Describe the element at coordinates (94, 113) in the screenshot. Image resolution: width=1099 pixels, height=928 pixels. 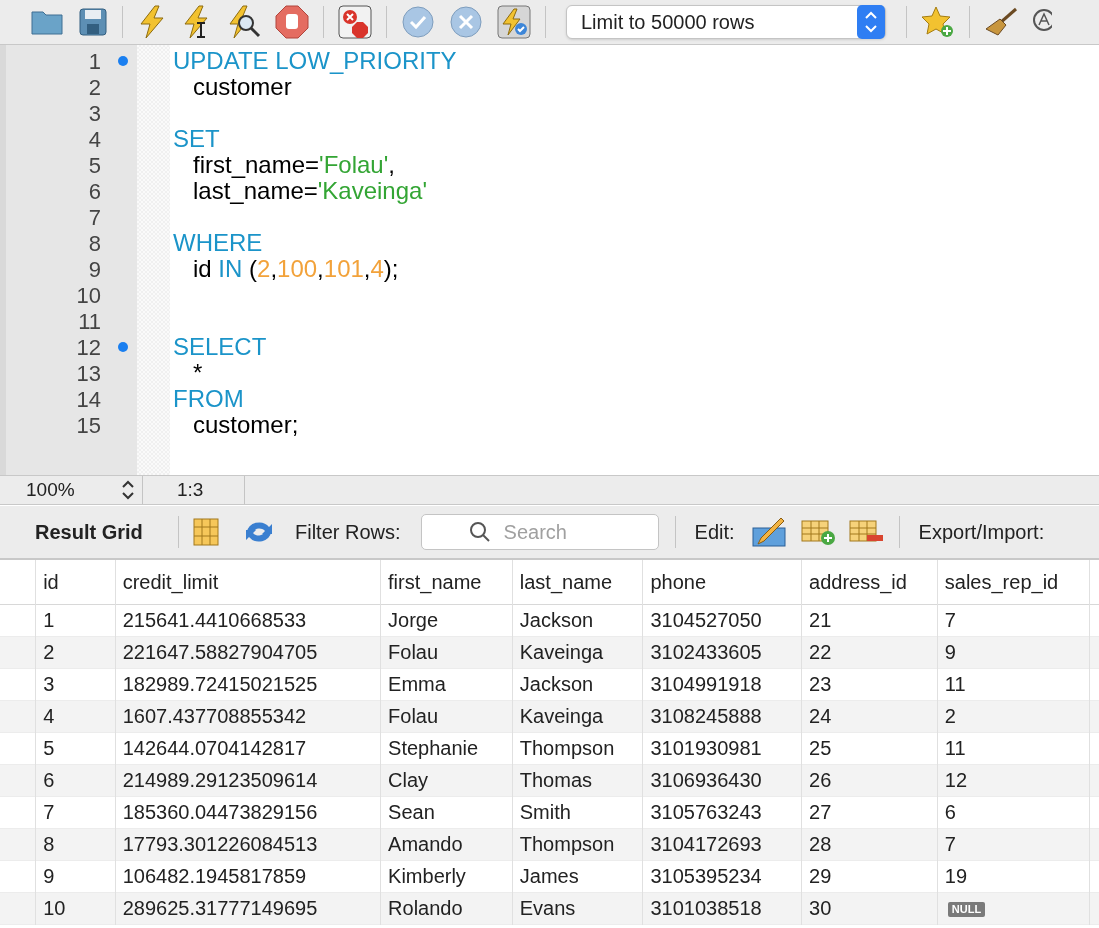
I see `line-number: 3` at that location.